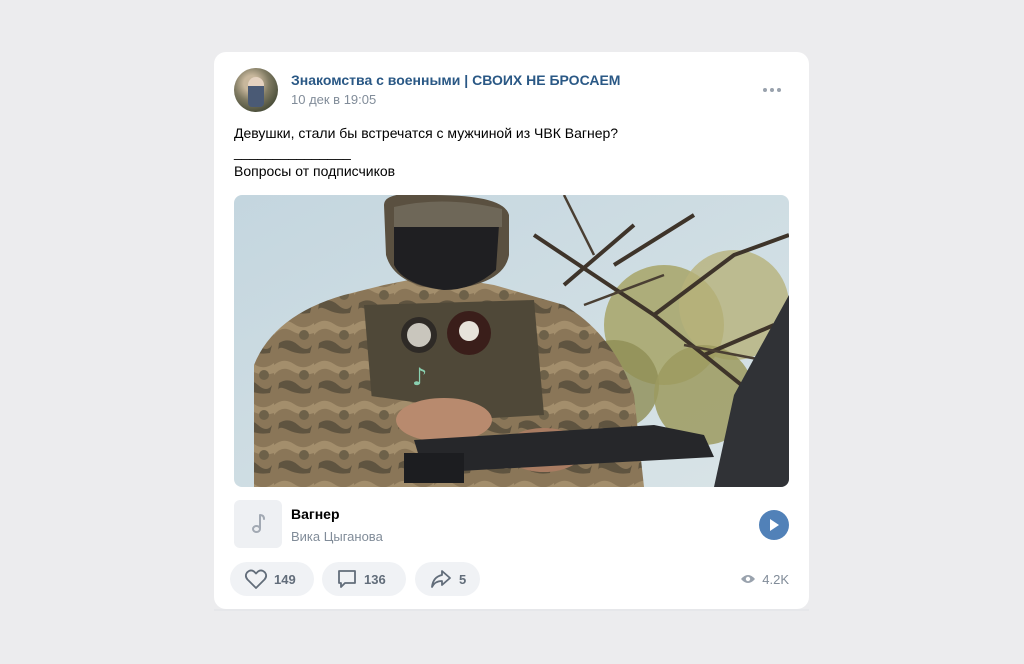 The image size is (1024, 664). Describe the element at coordinates (772, 90) in the screenshot. I see `more-dots-icon` at that location.